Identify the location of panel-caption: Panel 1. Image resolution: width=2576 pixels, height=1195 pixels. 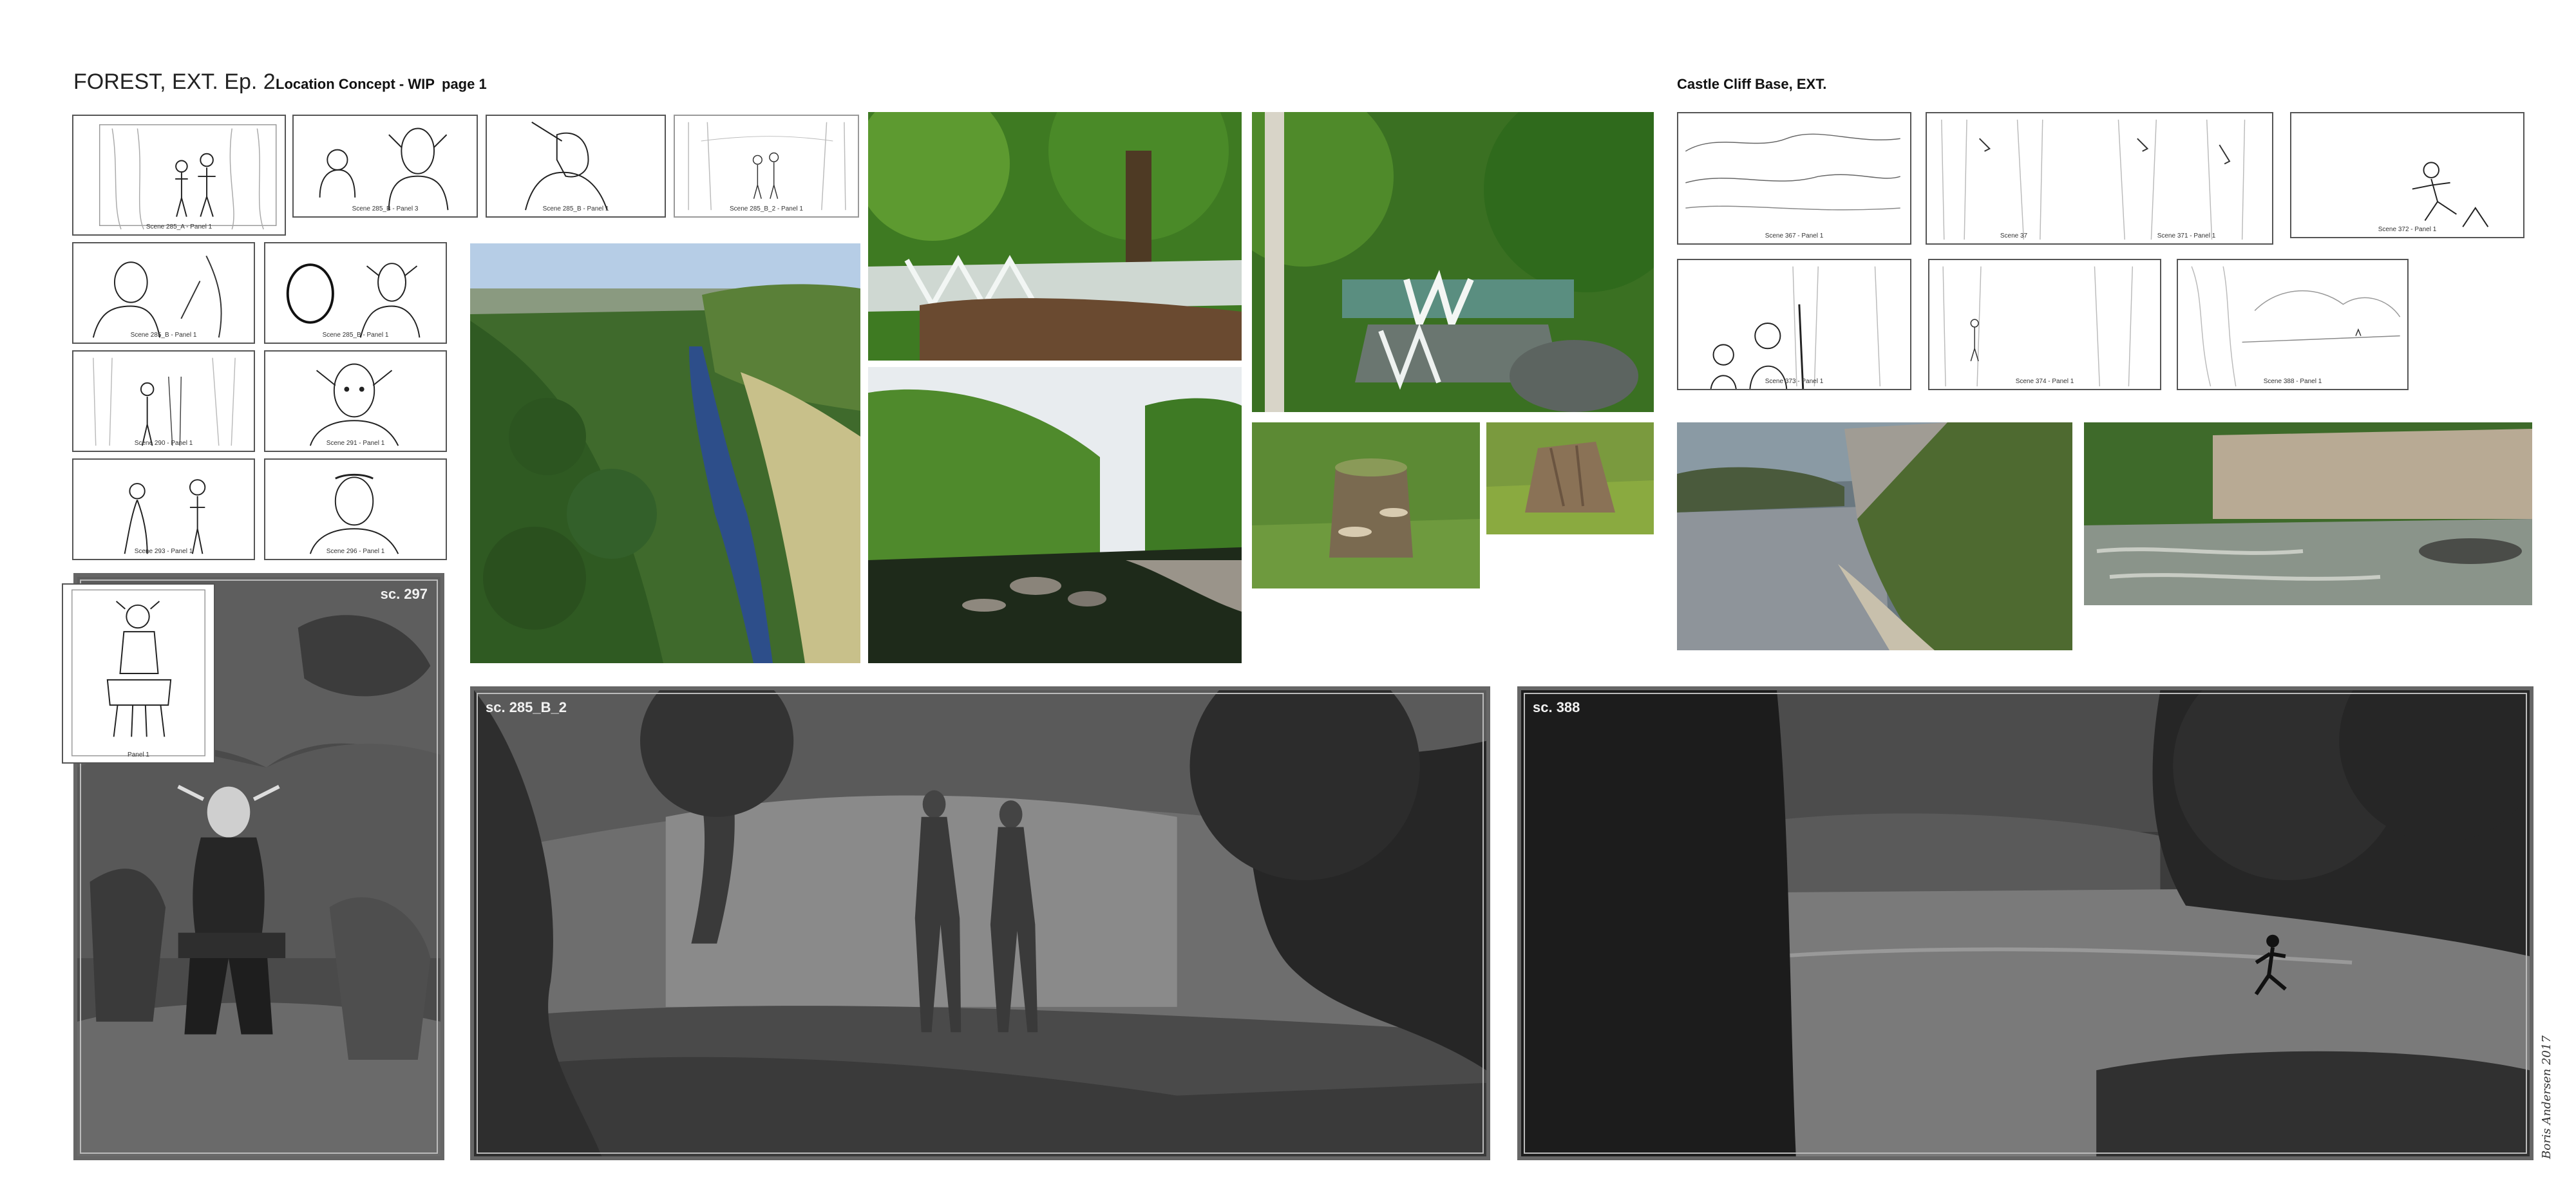
(139, 754).